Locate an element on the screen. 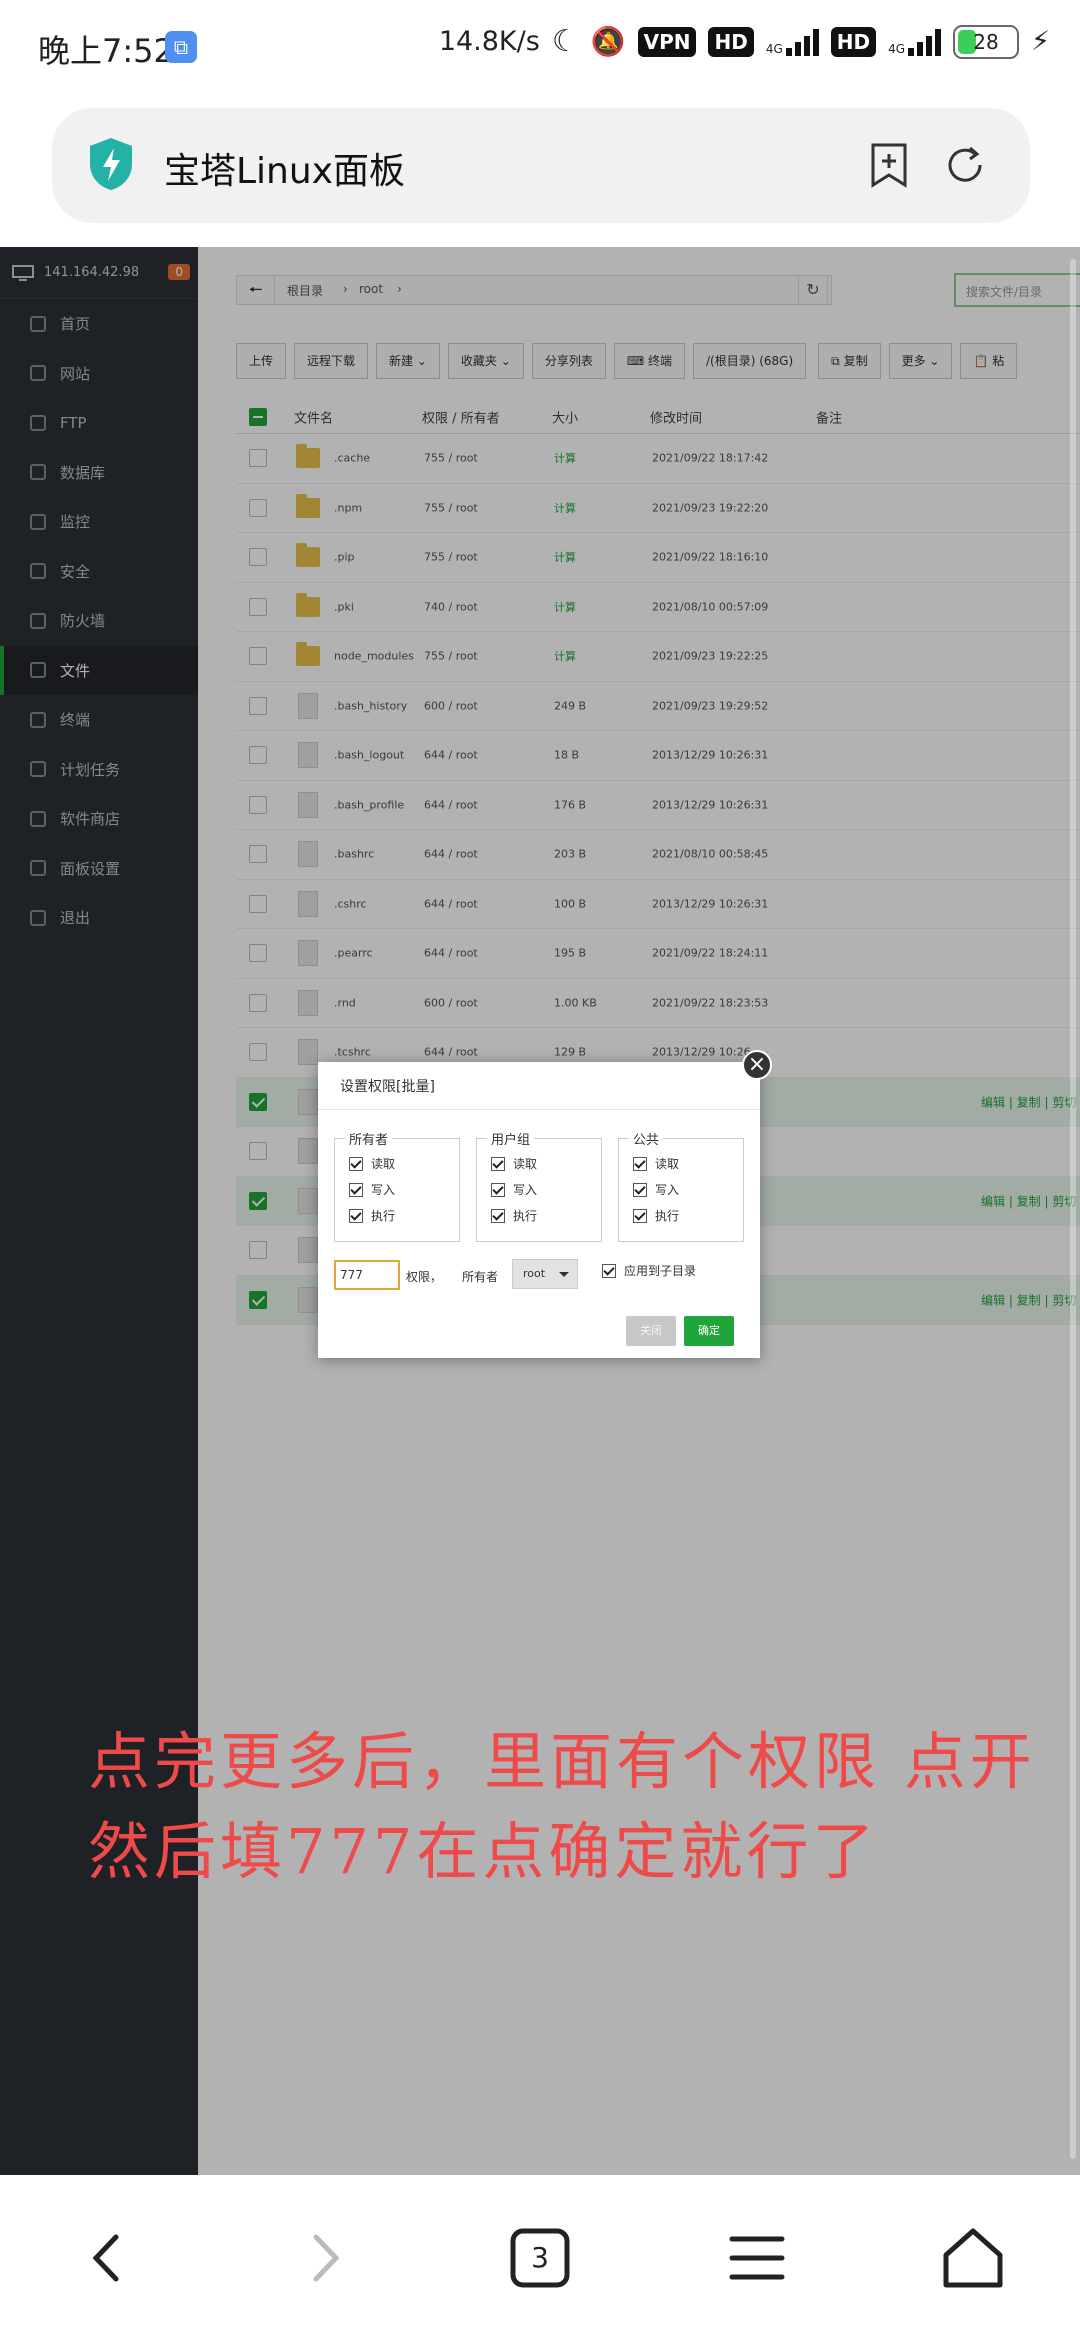  browser-address-bar: 宝塔Linux面板 is located at coordinates (541, 165).